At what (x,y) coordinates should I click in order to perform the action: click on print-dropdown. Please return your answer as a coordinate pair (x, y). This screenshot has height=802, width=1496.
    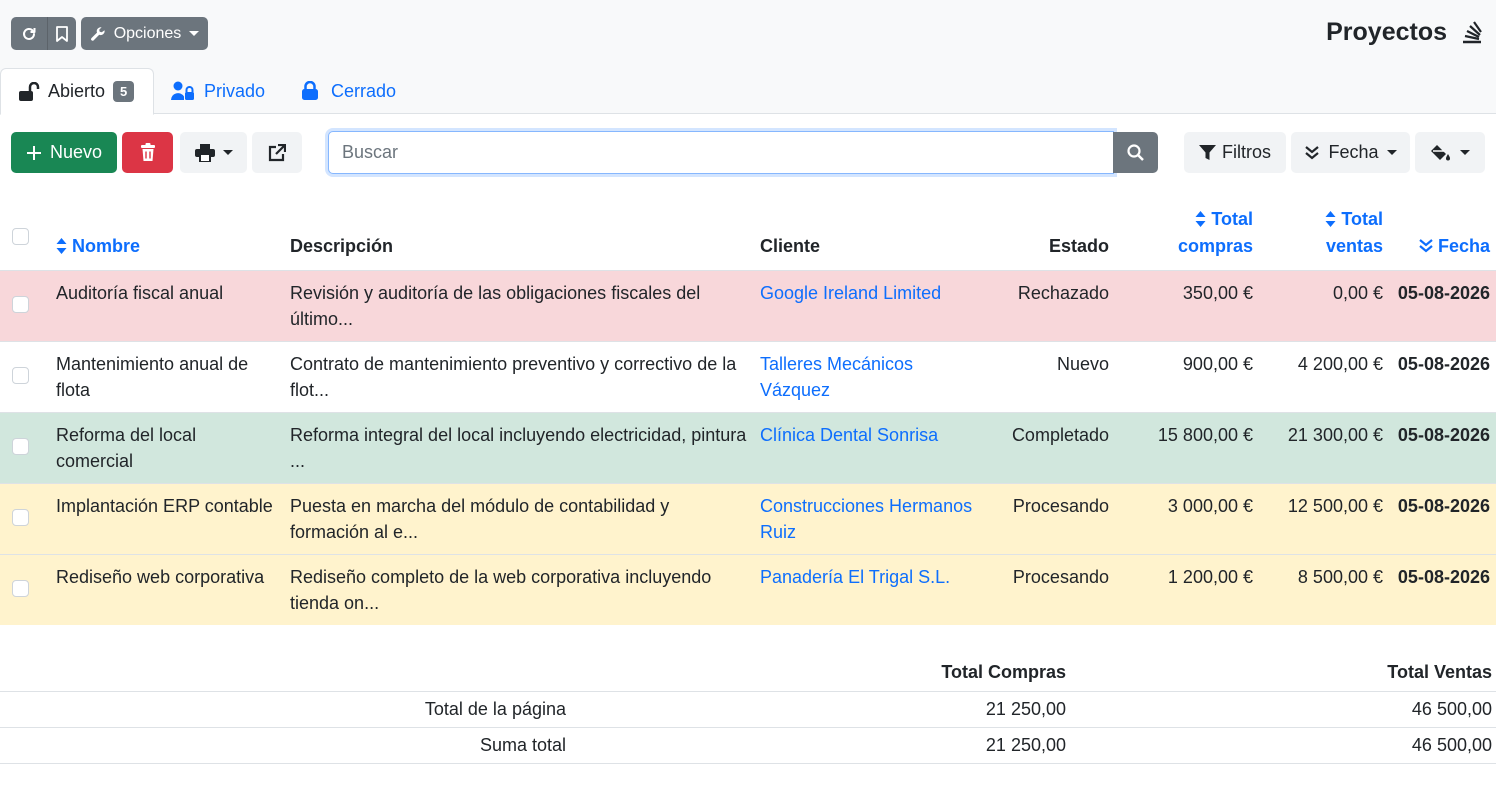
    Looking at the image, I should click on (213, 152).